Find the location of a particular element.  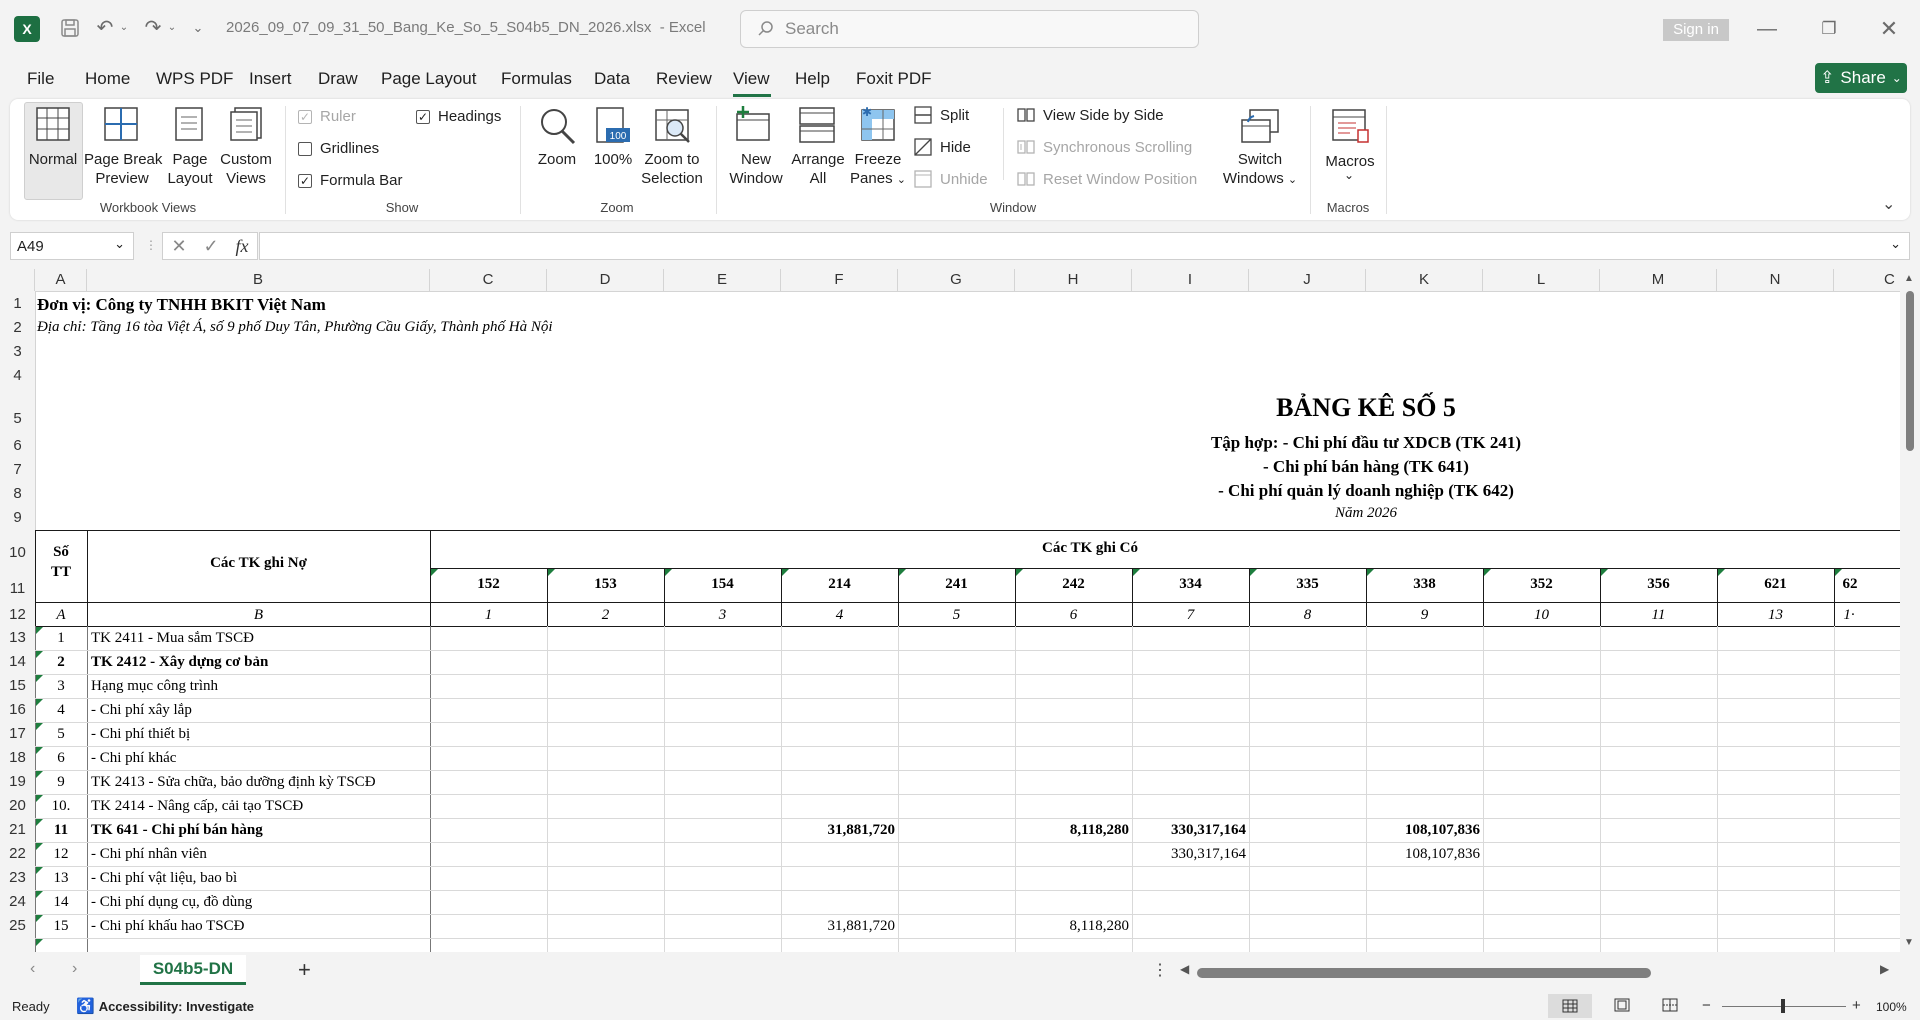

company-name: Đơn vị: Công ty TNHH BKIT Việt Nam is located at coordinates (181, 305).